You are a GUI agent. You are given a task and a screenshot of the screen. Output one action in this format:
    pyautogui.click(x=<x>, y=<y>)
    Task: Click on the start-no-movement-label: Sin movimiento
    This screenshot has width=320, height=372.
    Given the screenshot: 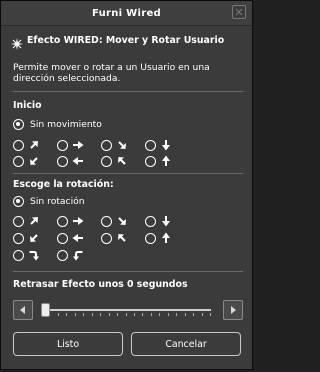 What is the action you would take?
    pyautogui.click(x=66, y=124)
    